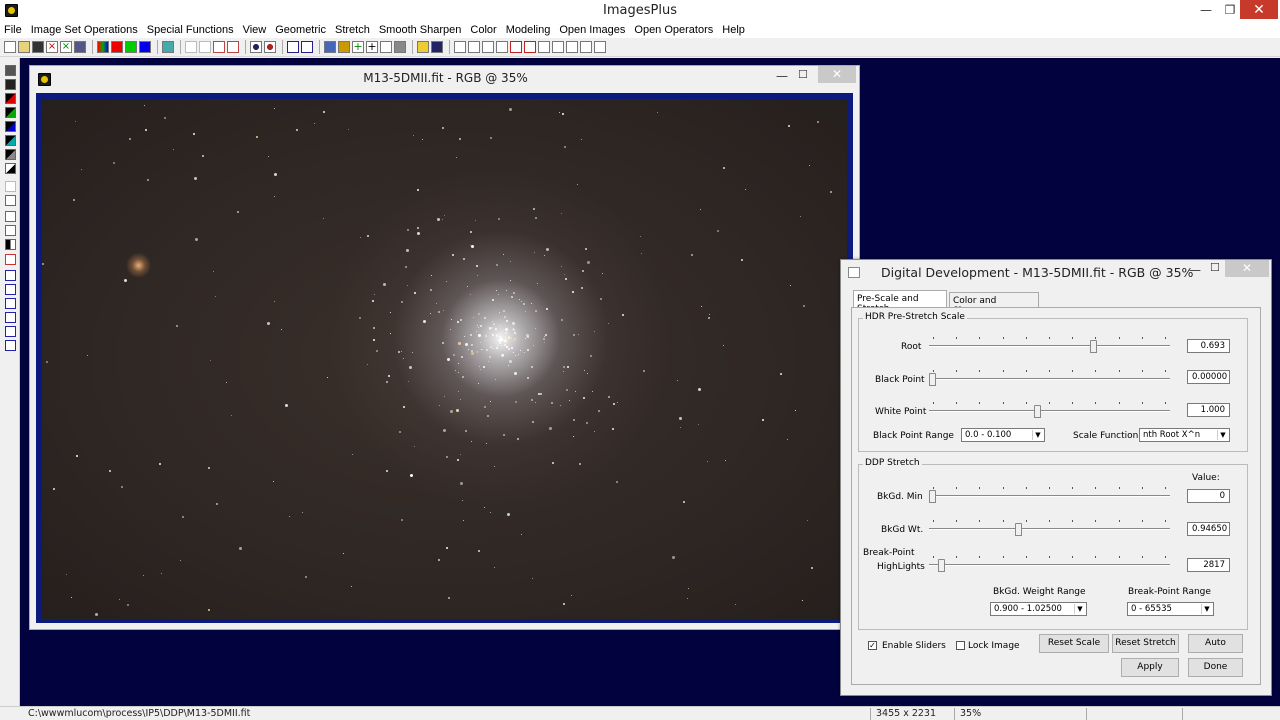 This screenshot has height=720, width=1280. Describe the element at coordinates (131, 47) in the screenshot. I see `green-channel-icon` at that location.